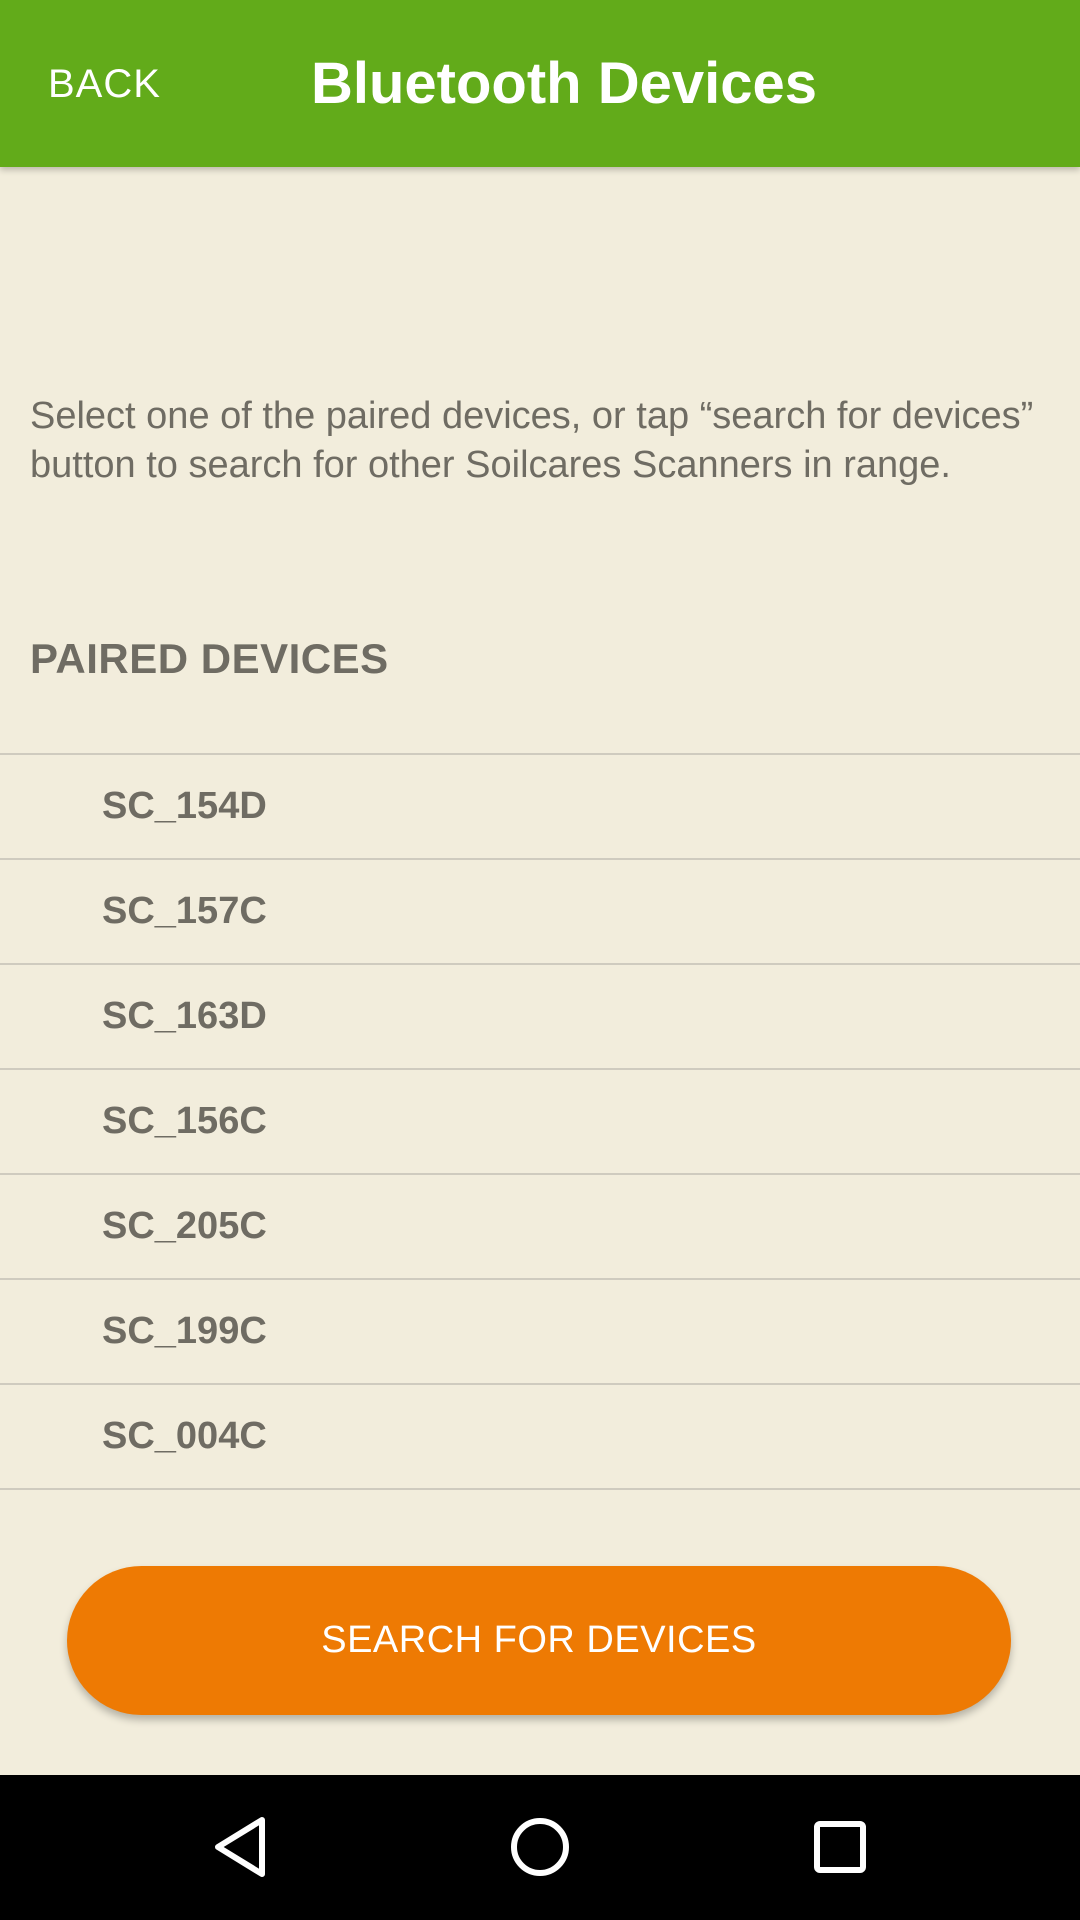 The width and height of the screenshot is (1080, 1920). What do you see at coordinates (540, 1227) in the screenshot?
I see `device-item: SC_205C` at bounding box center [540, 1227].